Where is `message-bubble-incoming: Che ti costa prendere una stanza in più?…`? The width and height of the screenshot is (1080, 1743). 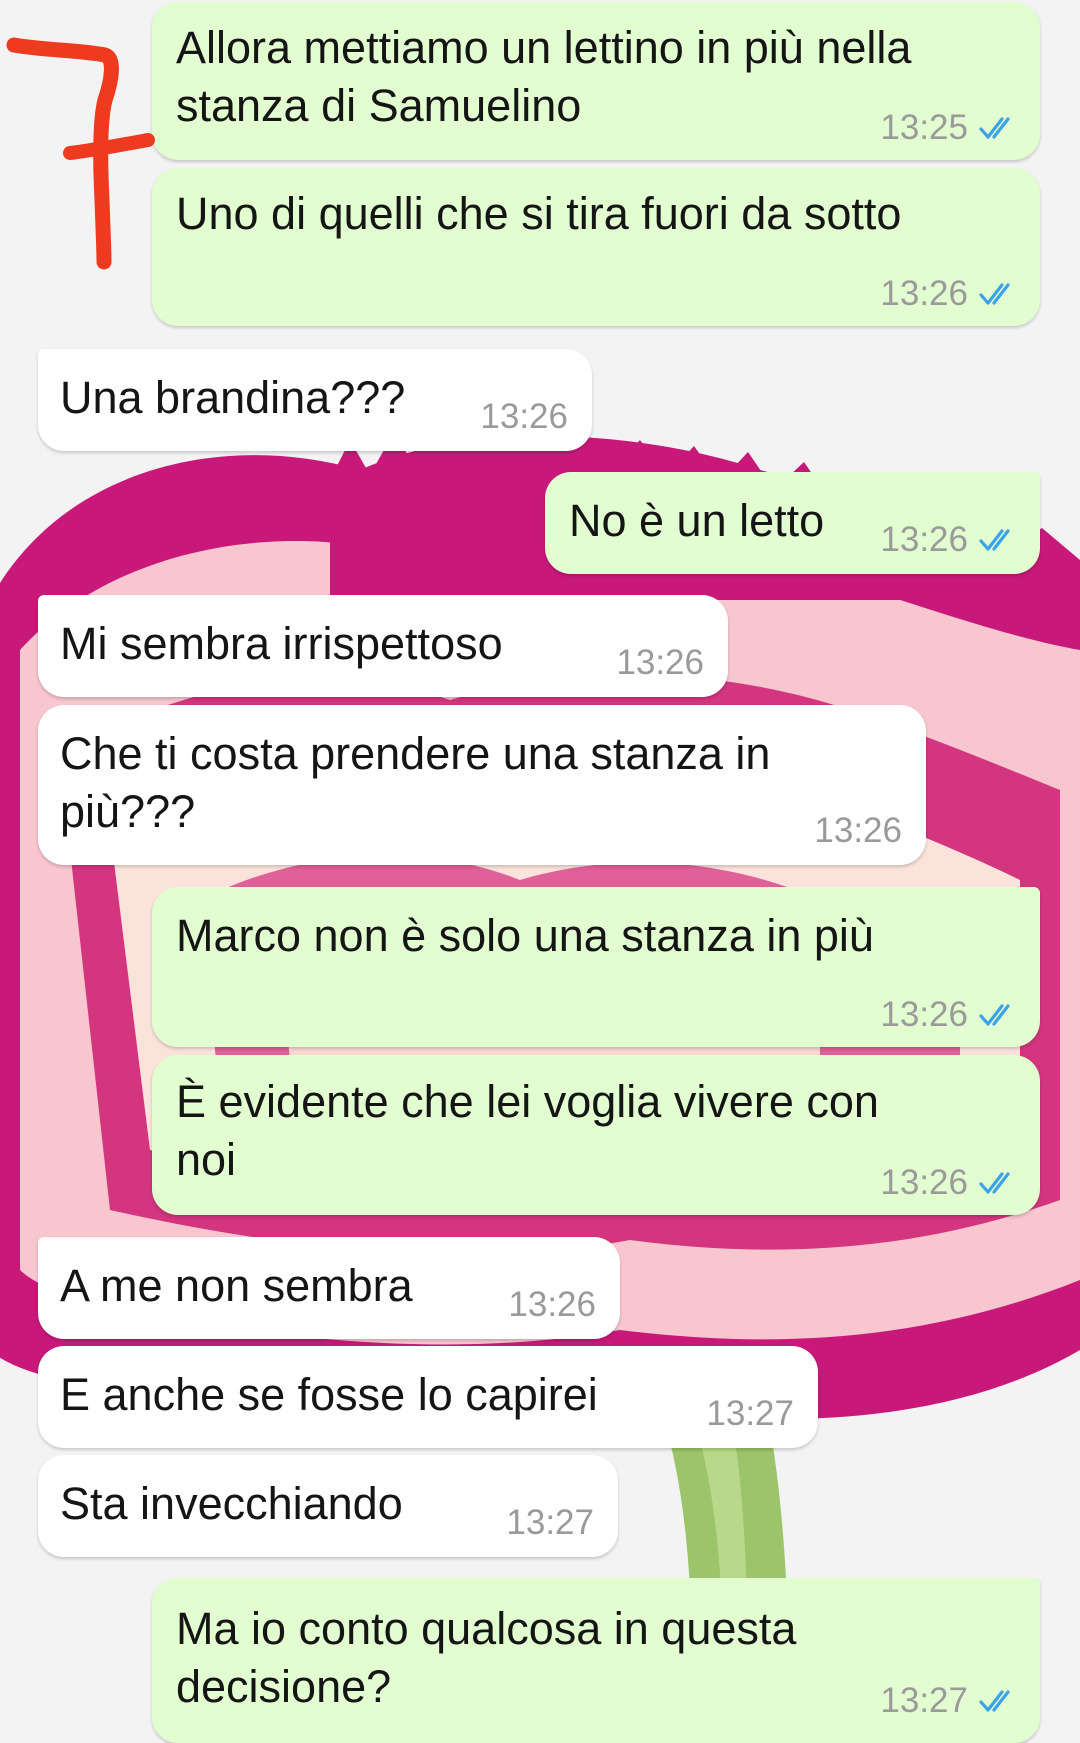 message-bubble-incoming: Che ti costa prendere una stanza in più?… is located at coordinates (482, 785).